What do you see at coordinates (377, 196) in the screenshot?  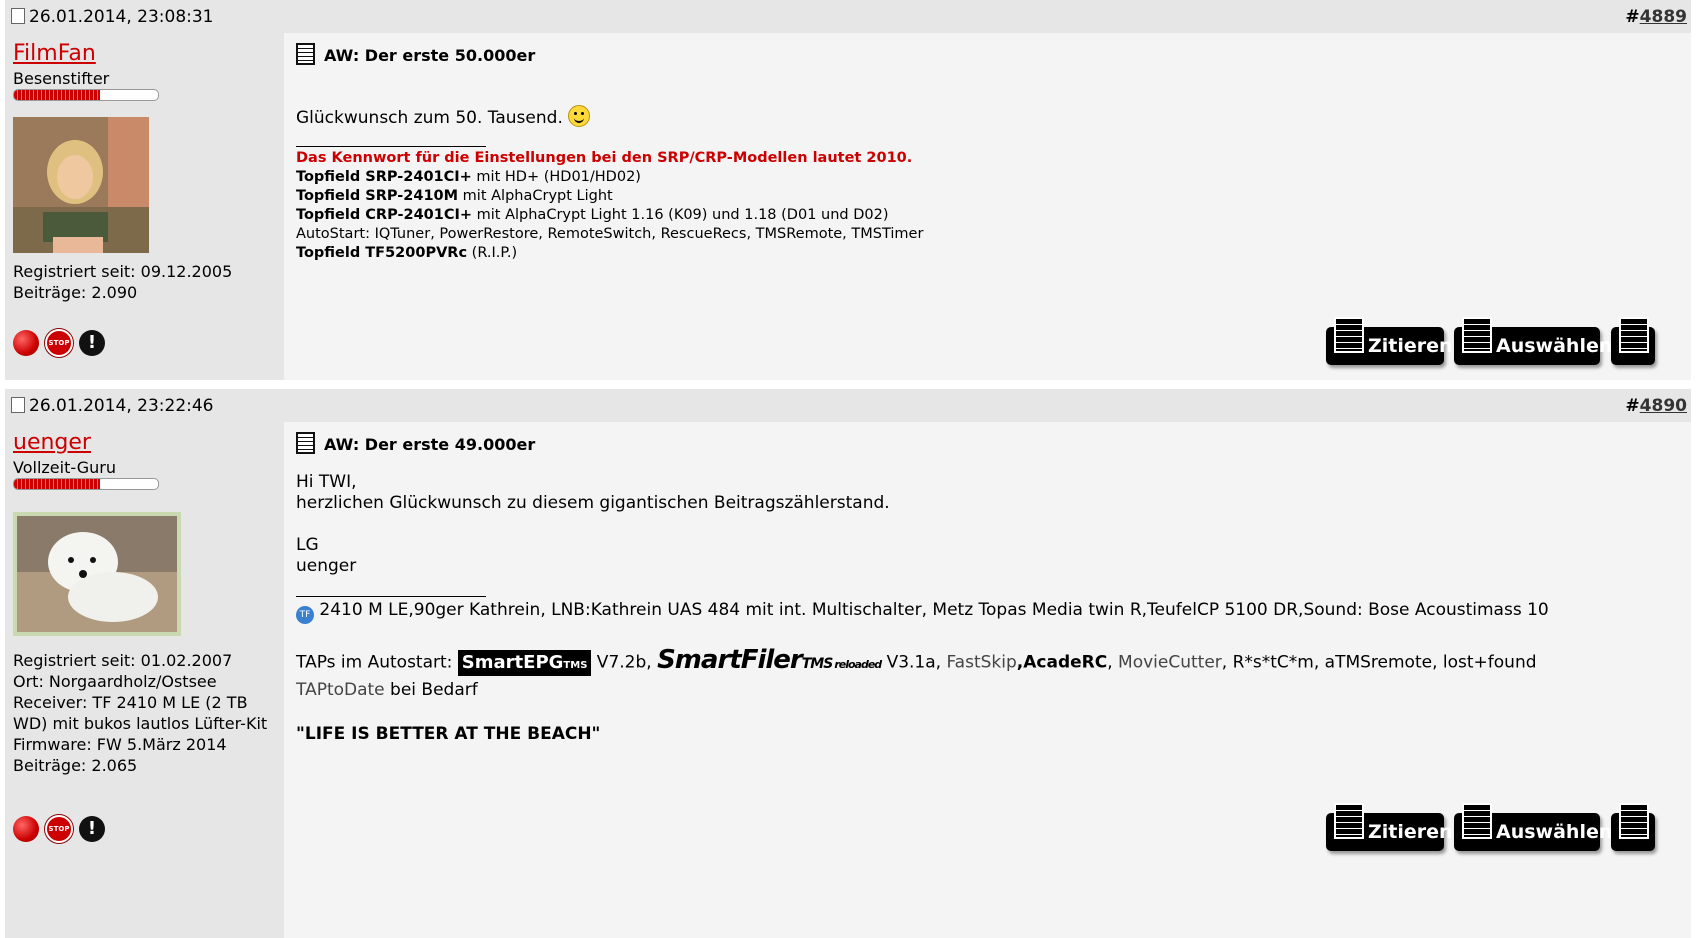 I see `signature-line-bold: Topfield SRP-2410M` at bounding box center [377, 196].